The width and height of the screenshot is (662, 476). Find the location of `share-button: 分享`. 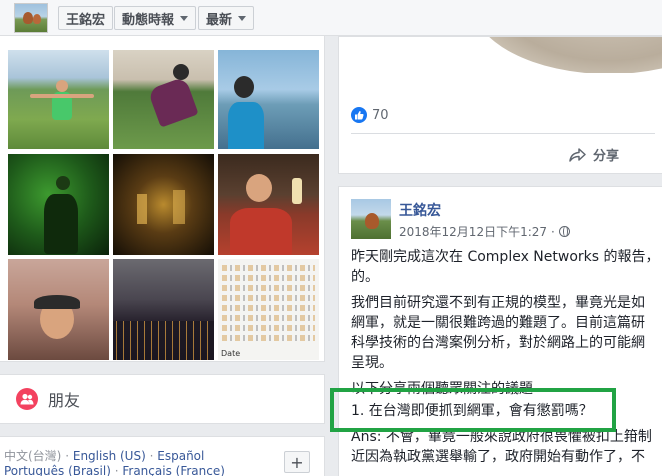

share-button: 分享 is located at coordinates (594, 154).